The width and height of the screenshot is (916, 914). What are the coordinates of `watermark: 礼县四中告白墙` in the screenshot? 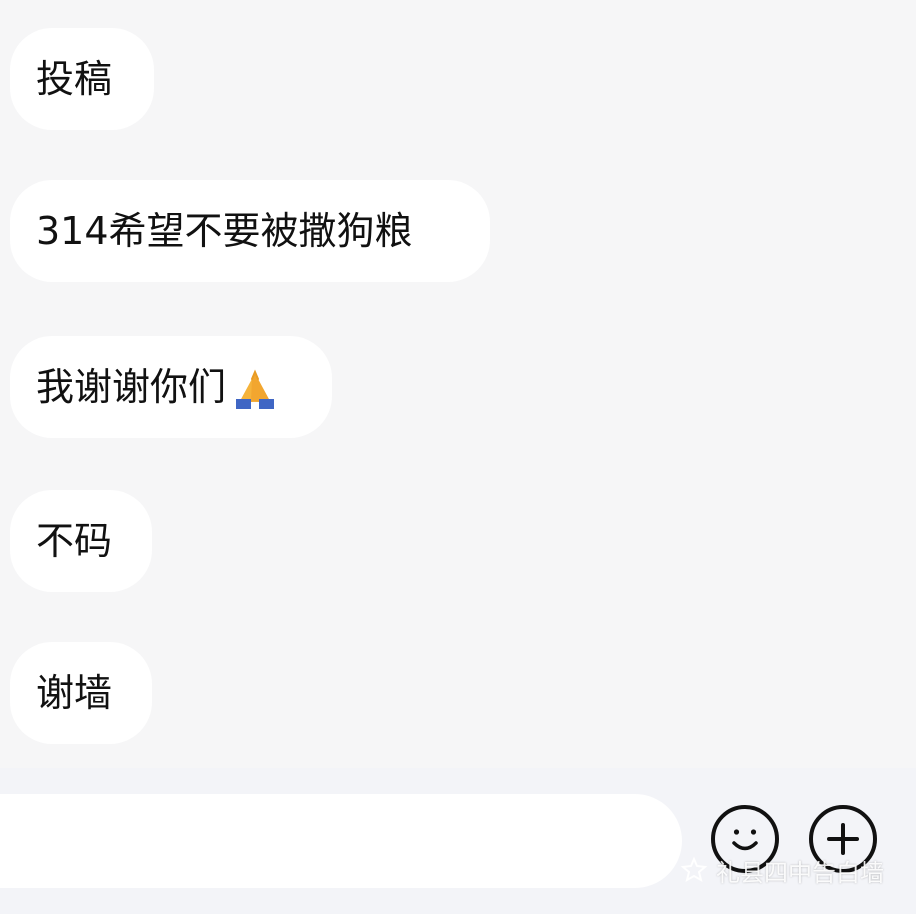 It's located at (790, 870).